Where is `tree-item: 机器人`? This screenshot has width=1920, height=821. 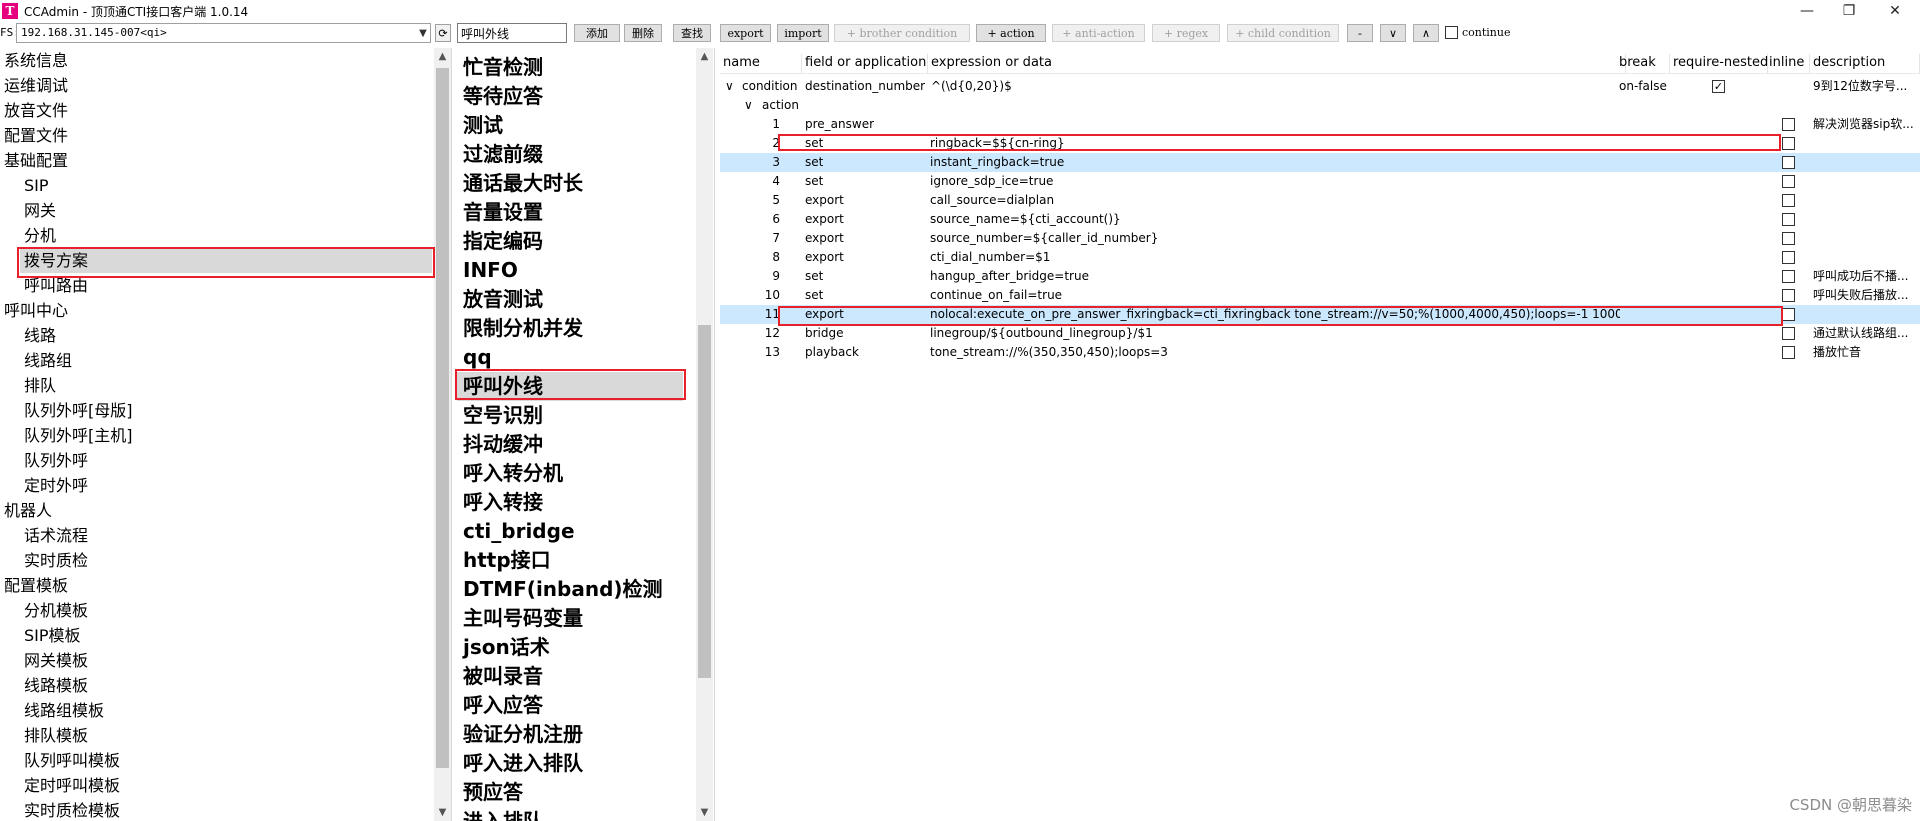
tree-item: 机器人 is located at coordinates (28, 510).